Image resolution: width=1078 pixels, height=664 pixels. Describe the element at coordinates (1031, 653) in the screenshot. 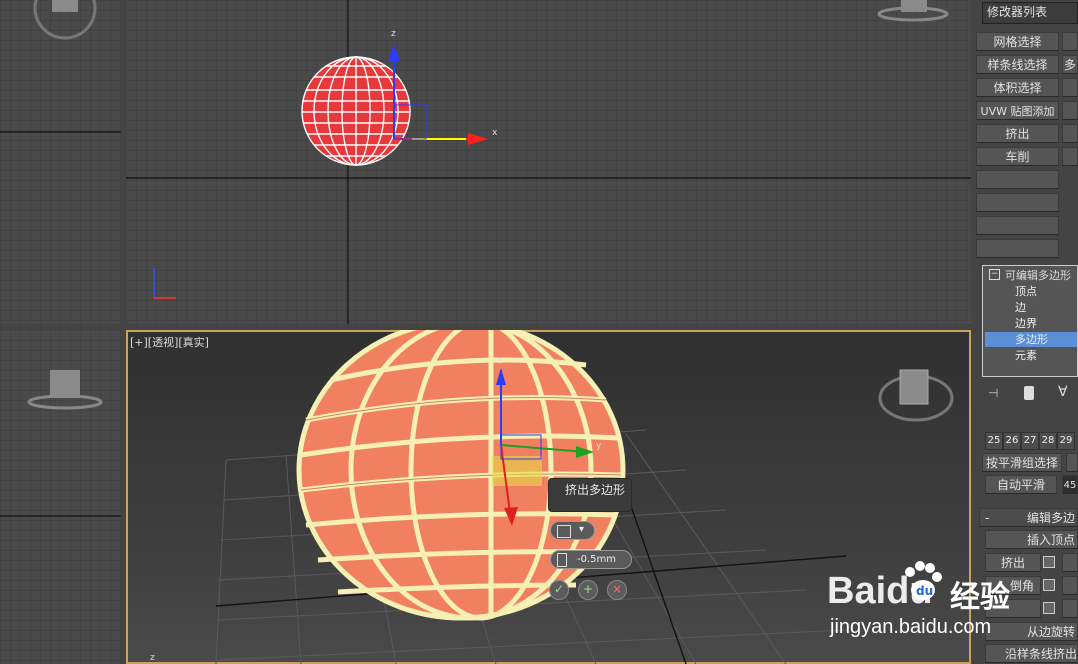

I see `extrude-along-spline-button: 沿样条线挤出` at that location.